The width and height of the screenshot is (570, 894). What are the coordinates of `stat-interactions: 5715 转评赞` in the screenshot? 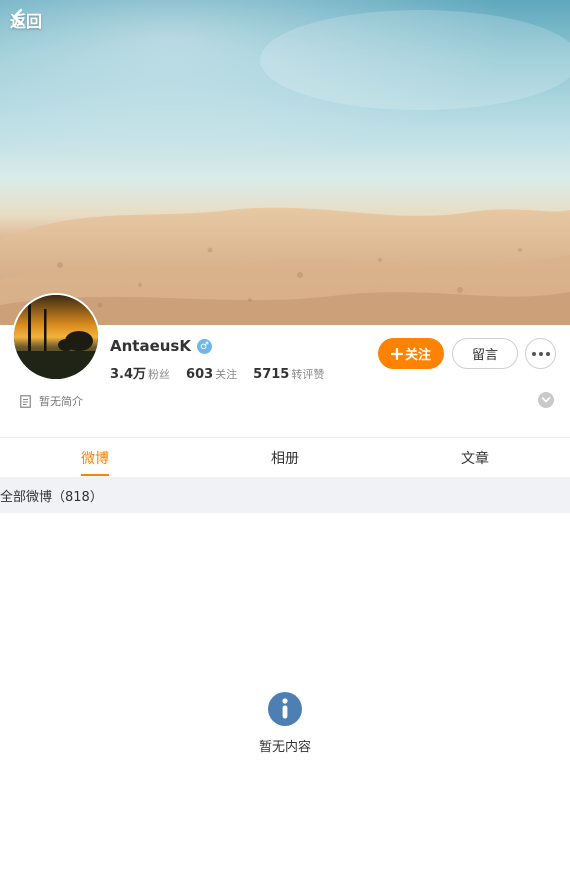 It's located at (288, 374).